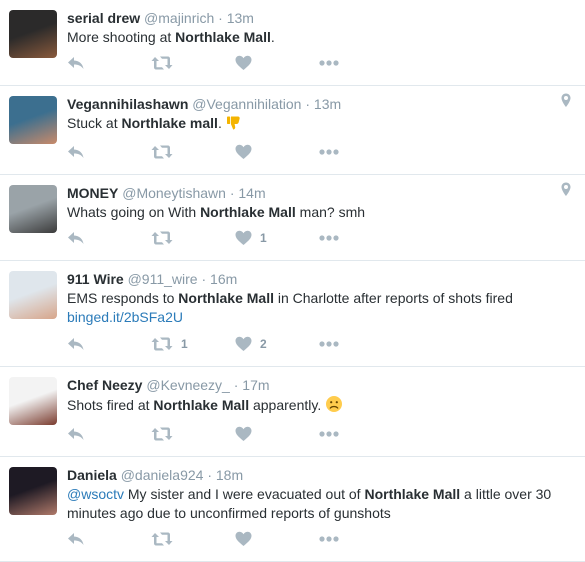 This screenshot has width=585, height=562. What do you see at coordinates (316, 18) in the screenshot?
I see `tweet-header: serial drew @majinrich · 13m` at bounding box center [316, 18].